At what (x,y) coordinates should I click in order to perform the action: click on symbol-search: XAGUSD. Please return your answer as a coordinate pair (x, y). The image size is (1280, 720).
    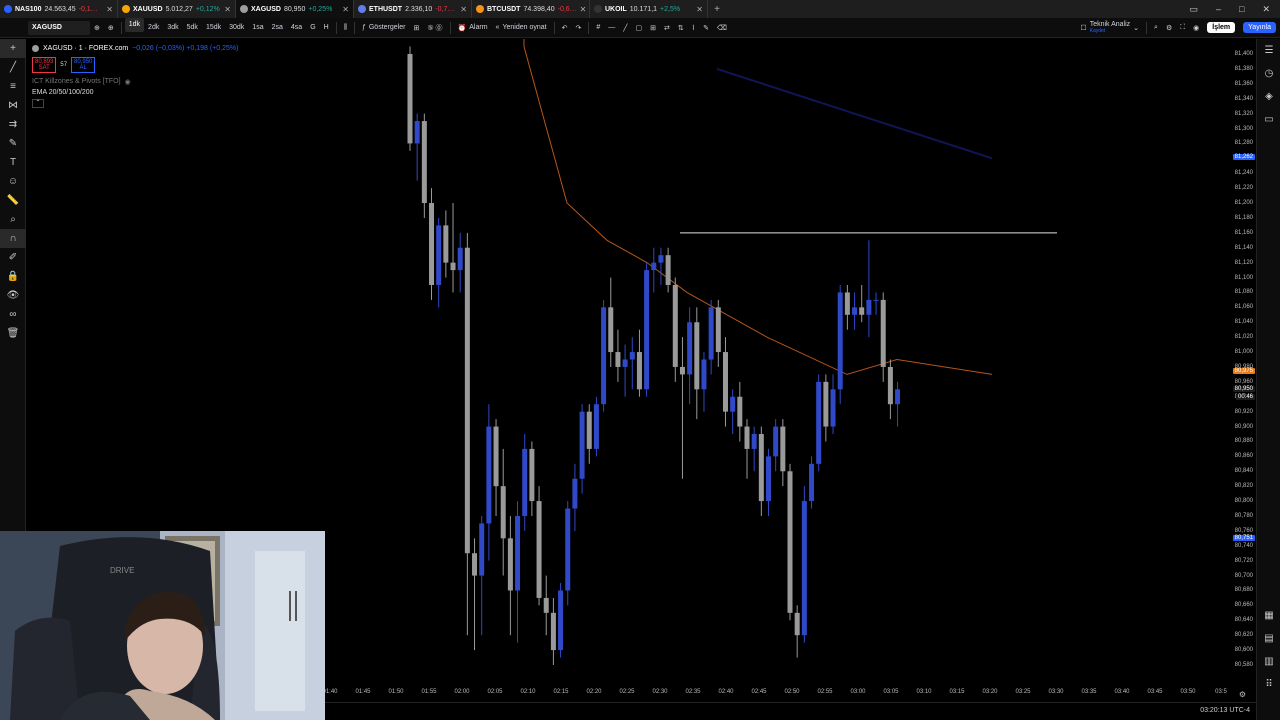
    Looking at the image, I should click on (59, 27).